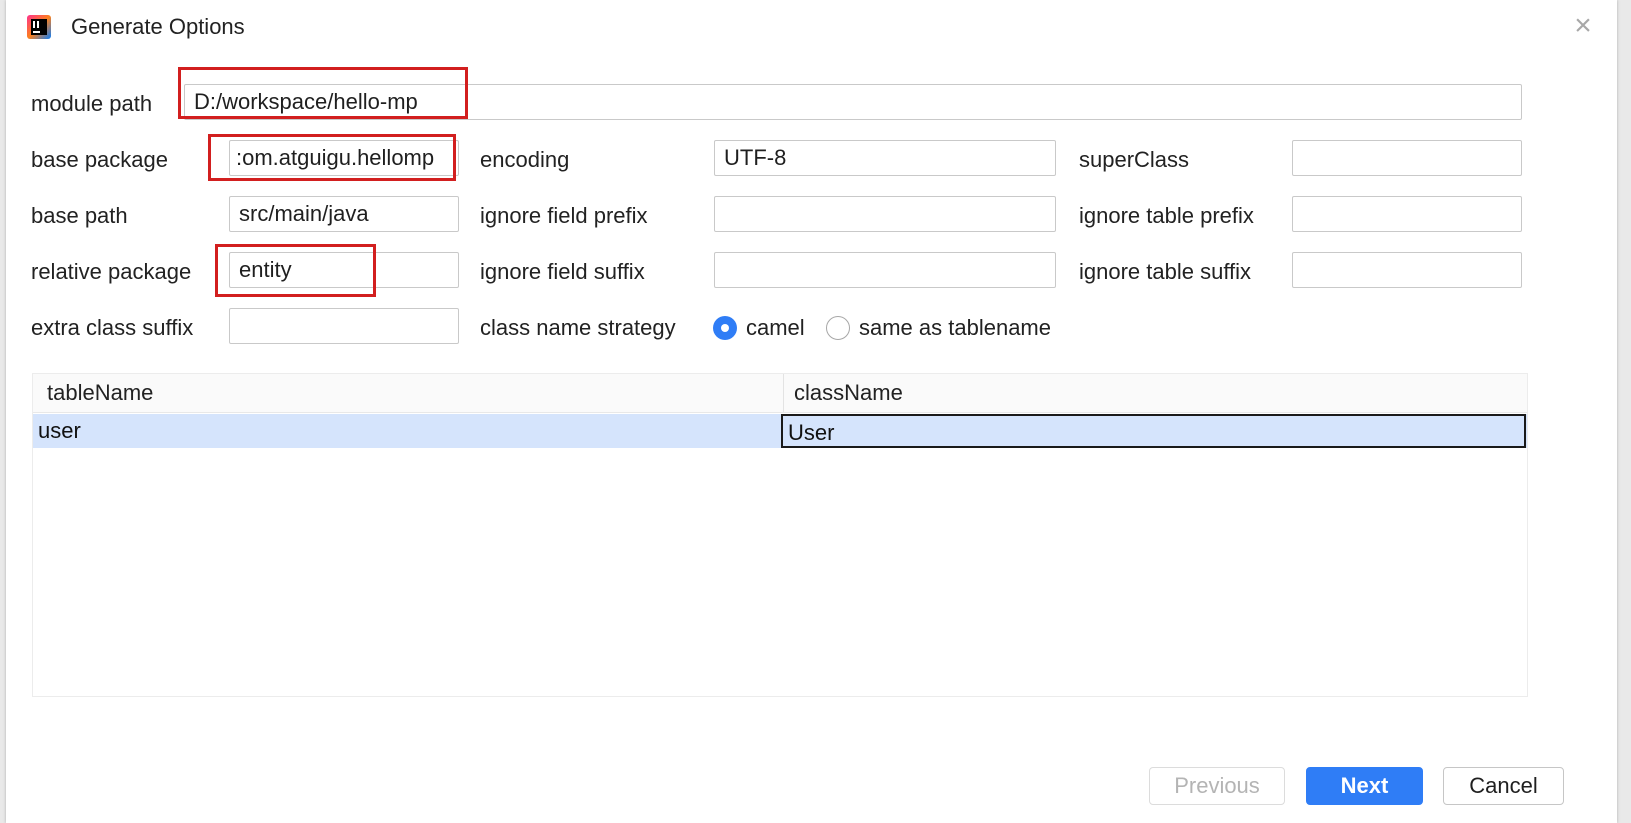  What do you see at coordinates (344, 270) in the screenshot?
I see `relative-package-input: entity` at bounding box center [344, 270].